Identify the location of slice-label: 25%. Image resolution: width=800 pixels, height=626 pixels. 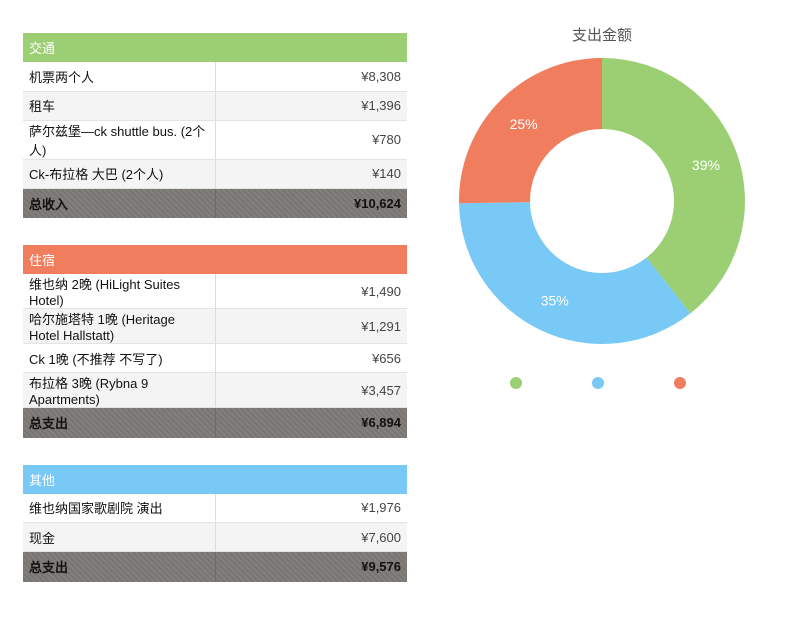
(524, 124).